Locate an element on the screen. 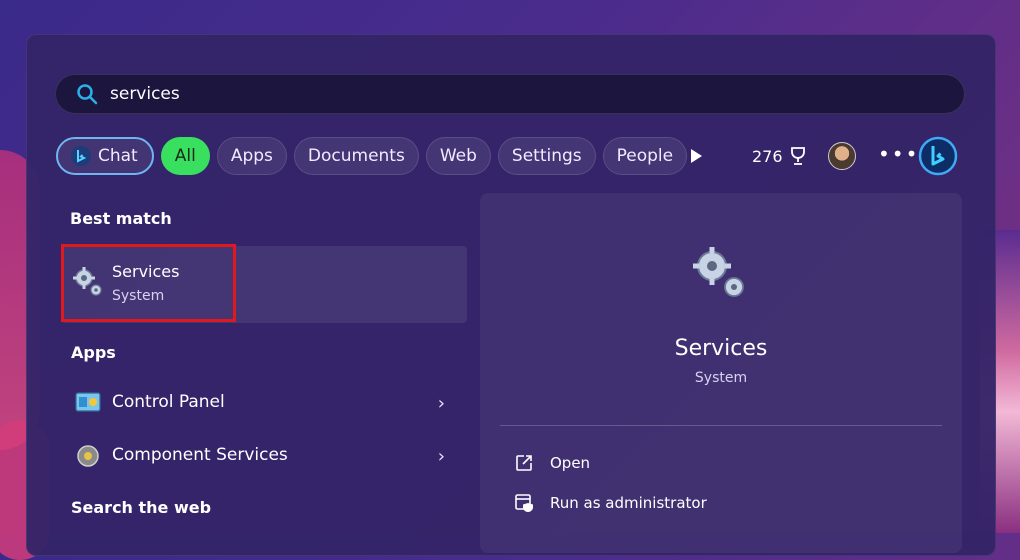 Image resolution: width=1020 pixels, height=560 pixels. filter-web-label: Web is located at coordinates (458, 156).